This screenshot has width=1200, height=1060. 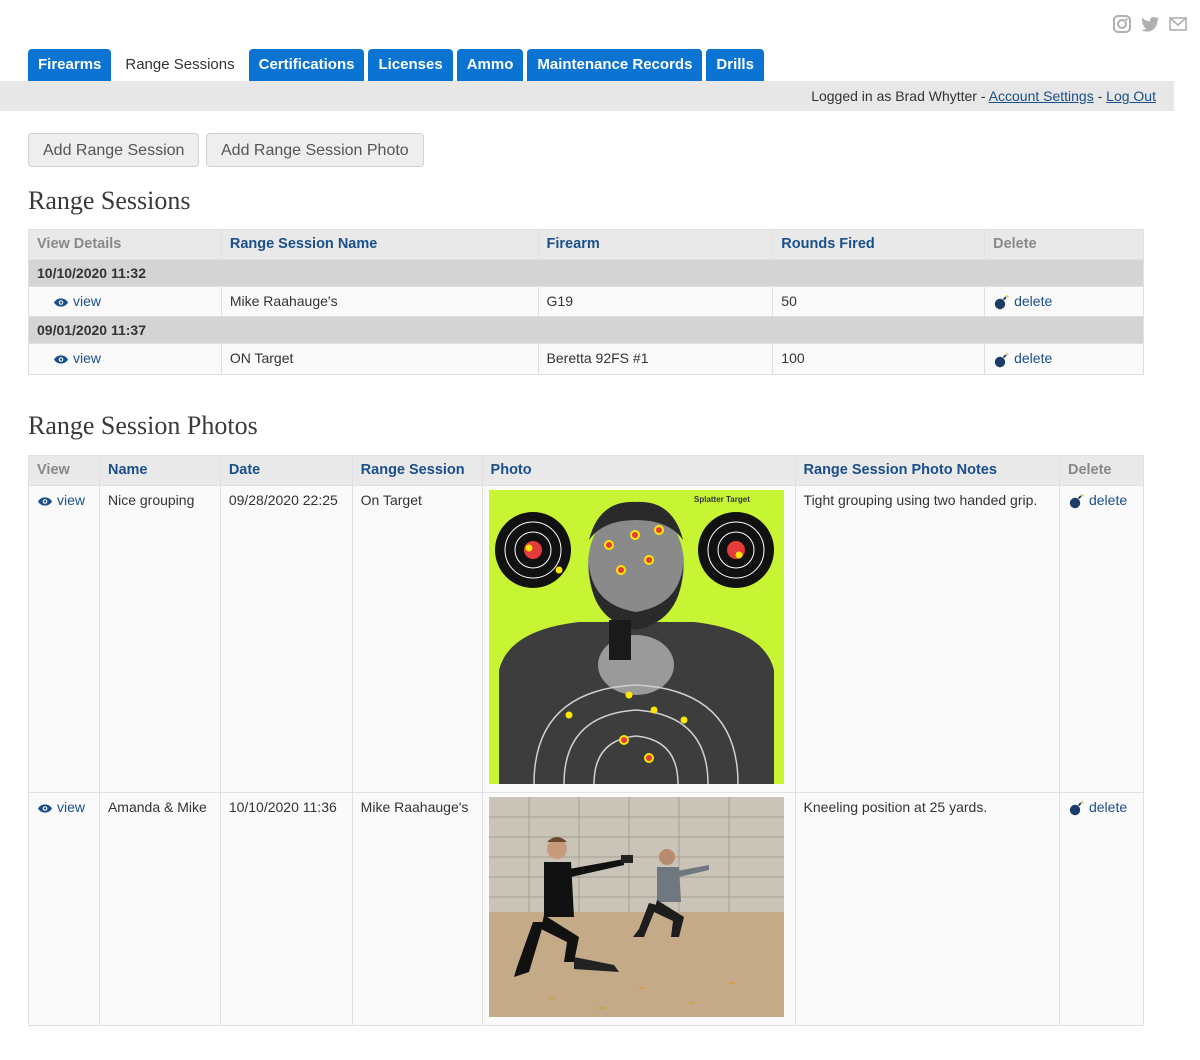 I want to click on table-row: view Mike Raahauge's G19 50 delete, so click(x=586, y=301).